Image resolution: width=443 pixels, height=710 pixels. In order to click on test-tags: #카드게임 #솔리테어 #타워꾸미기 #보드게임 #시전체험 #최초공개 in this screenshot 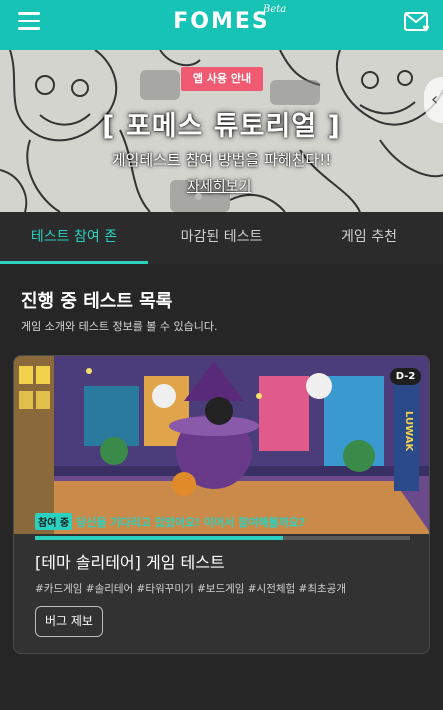, I will do `click(190, 589)`.